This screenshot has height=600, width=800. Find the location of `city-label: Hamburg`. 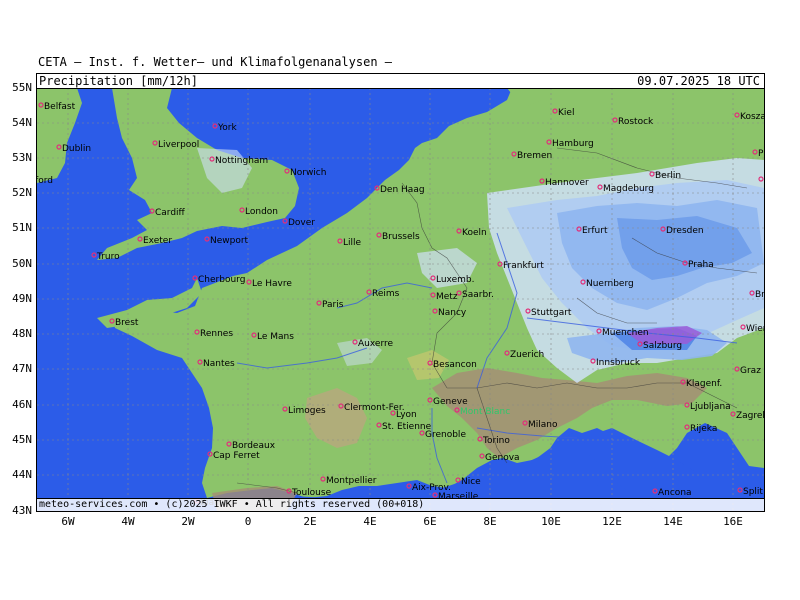

city-label: Hamburg is located at coordinates (573, 144).